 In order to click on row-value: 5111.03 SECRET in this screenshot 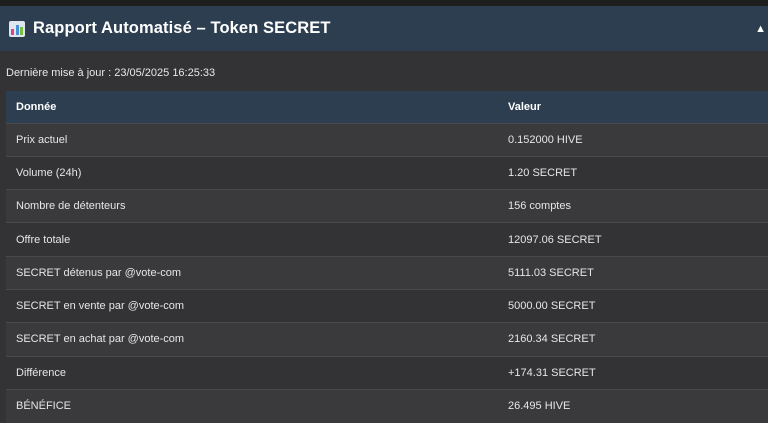, I will do `click(551, 272)`.